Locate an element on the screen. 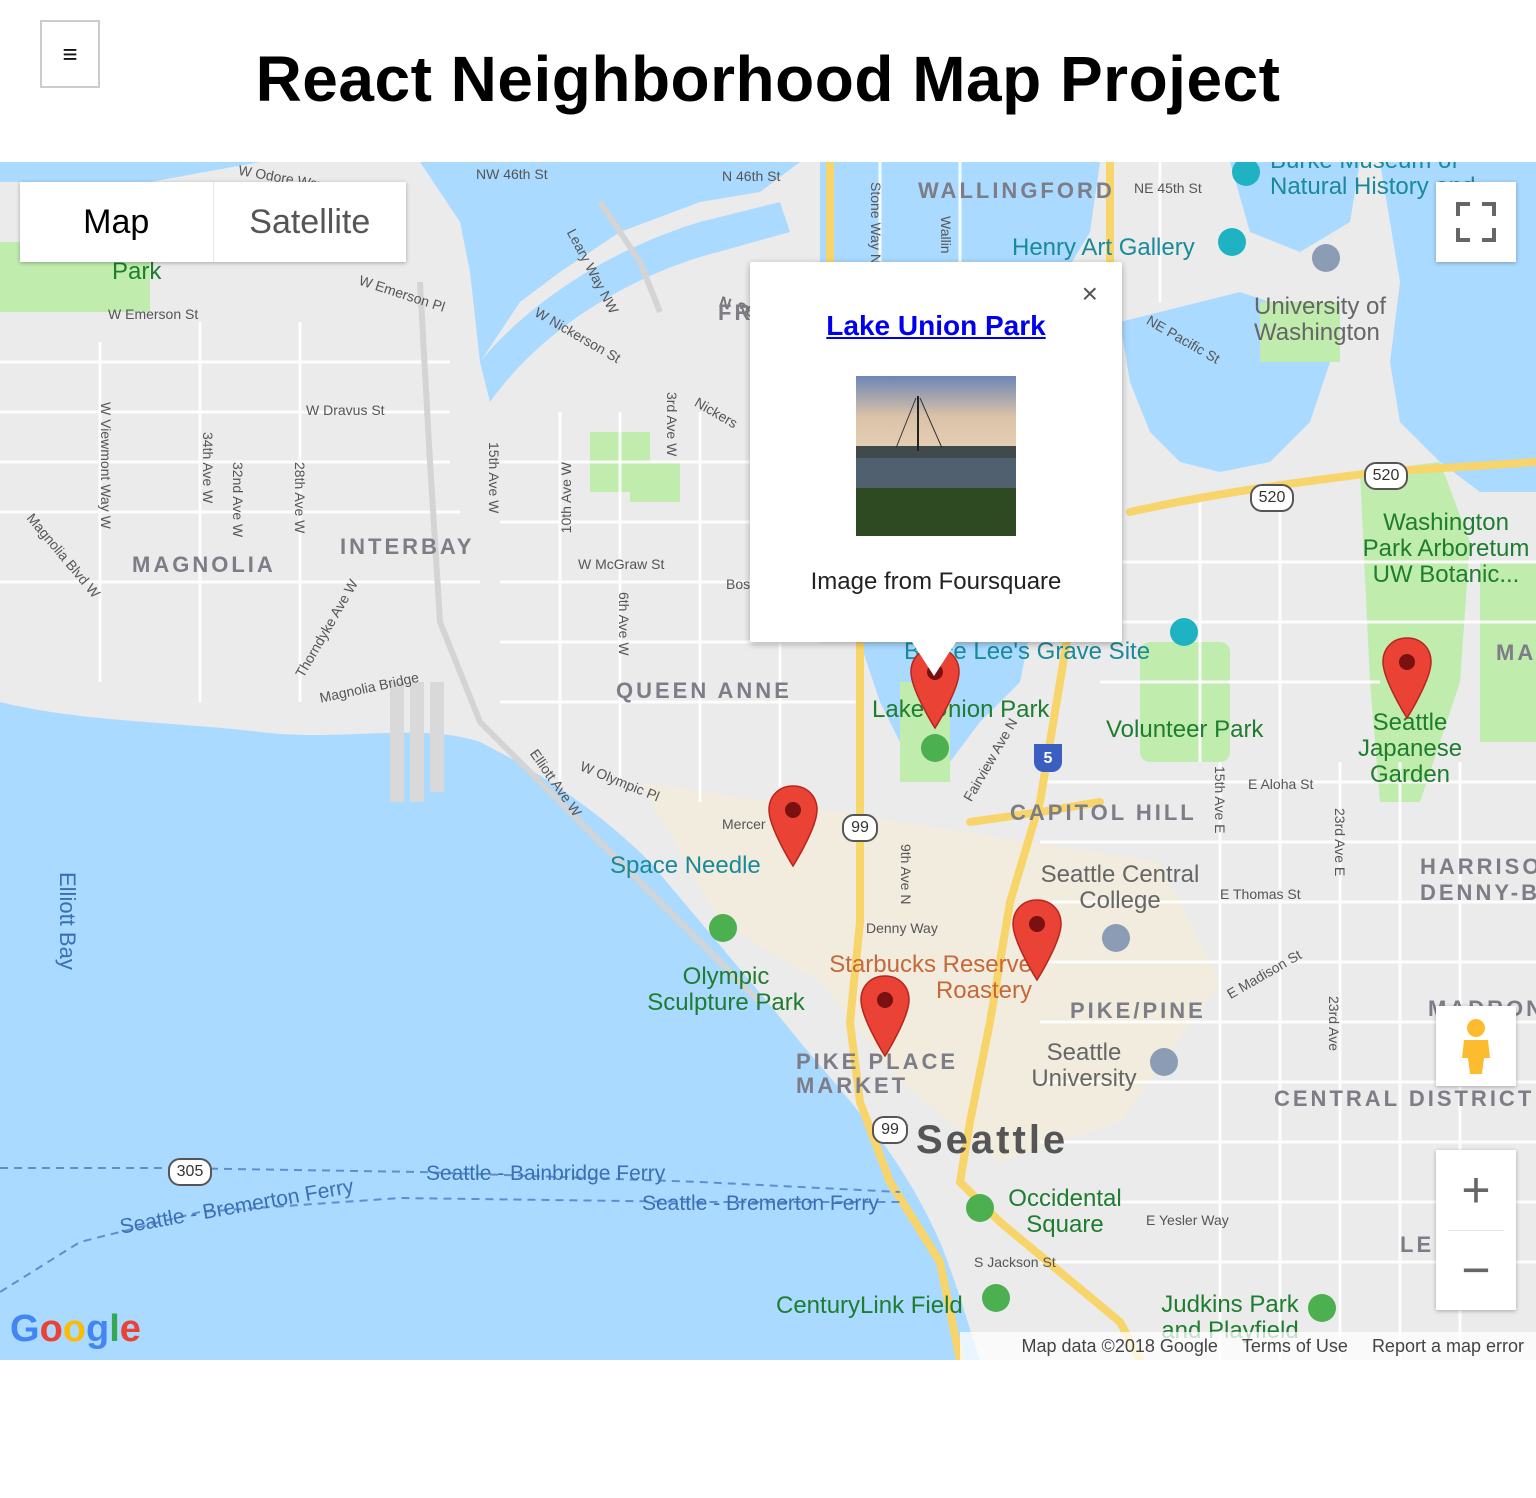 This screenshot has height=1498, width=1536. street-view-pegman-button is located at coordinates (1476, 1046).